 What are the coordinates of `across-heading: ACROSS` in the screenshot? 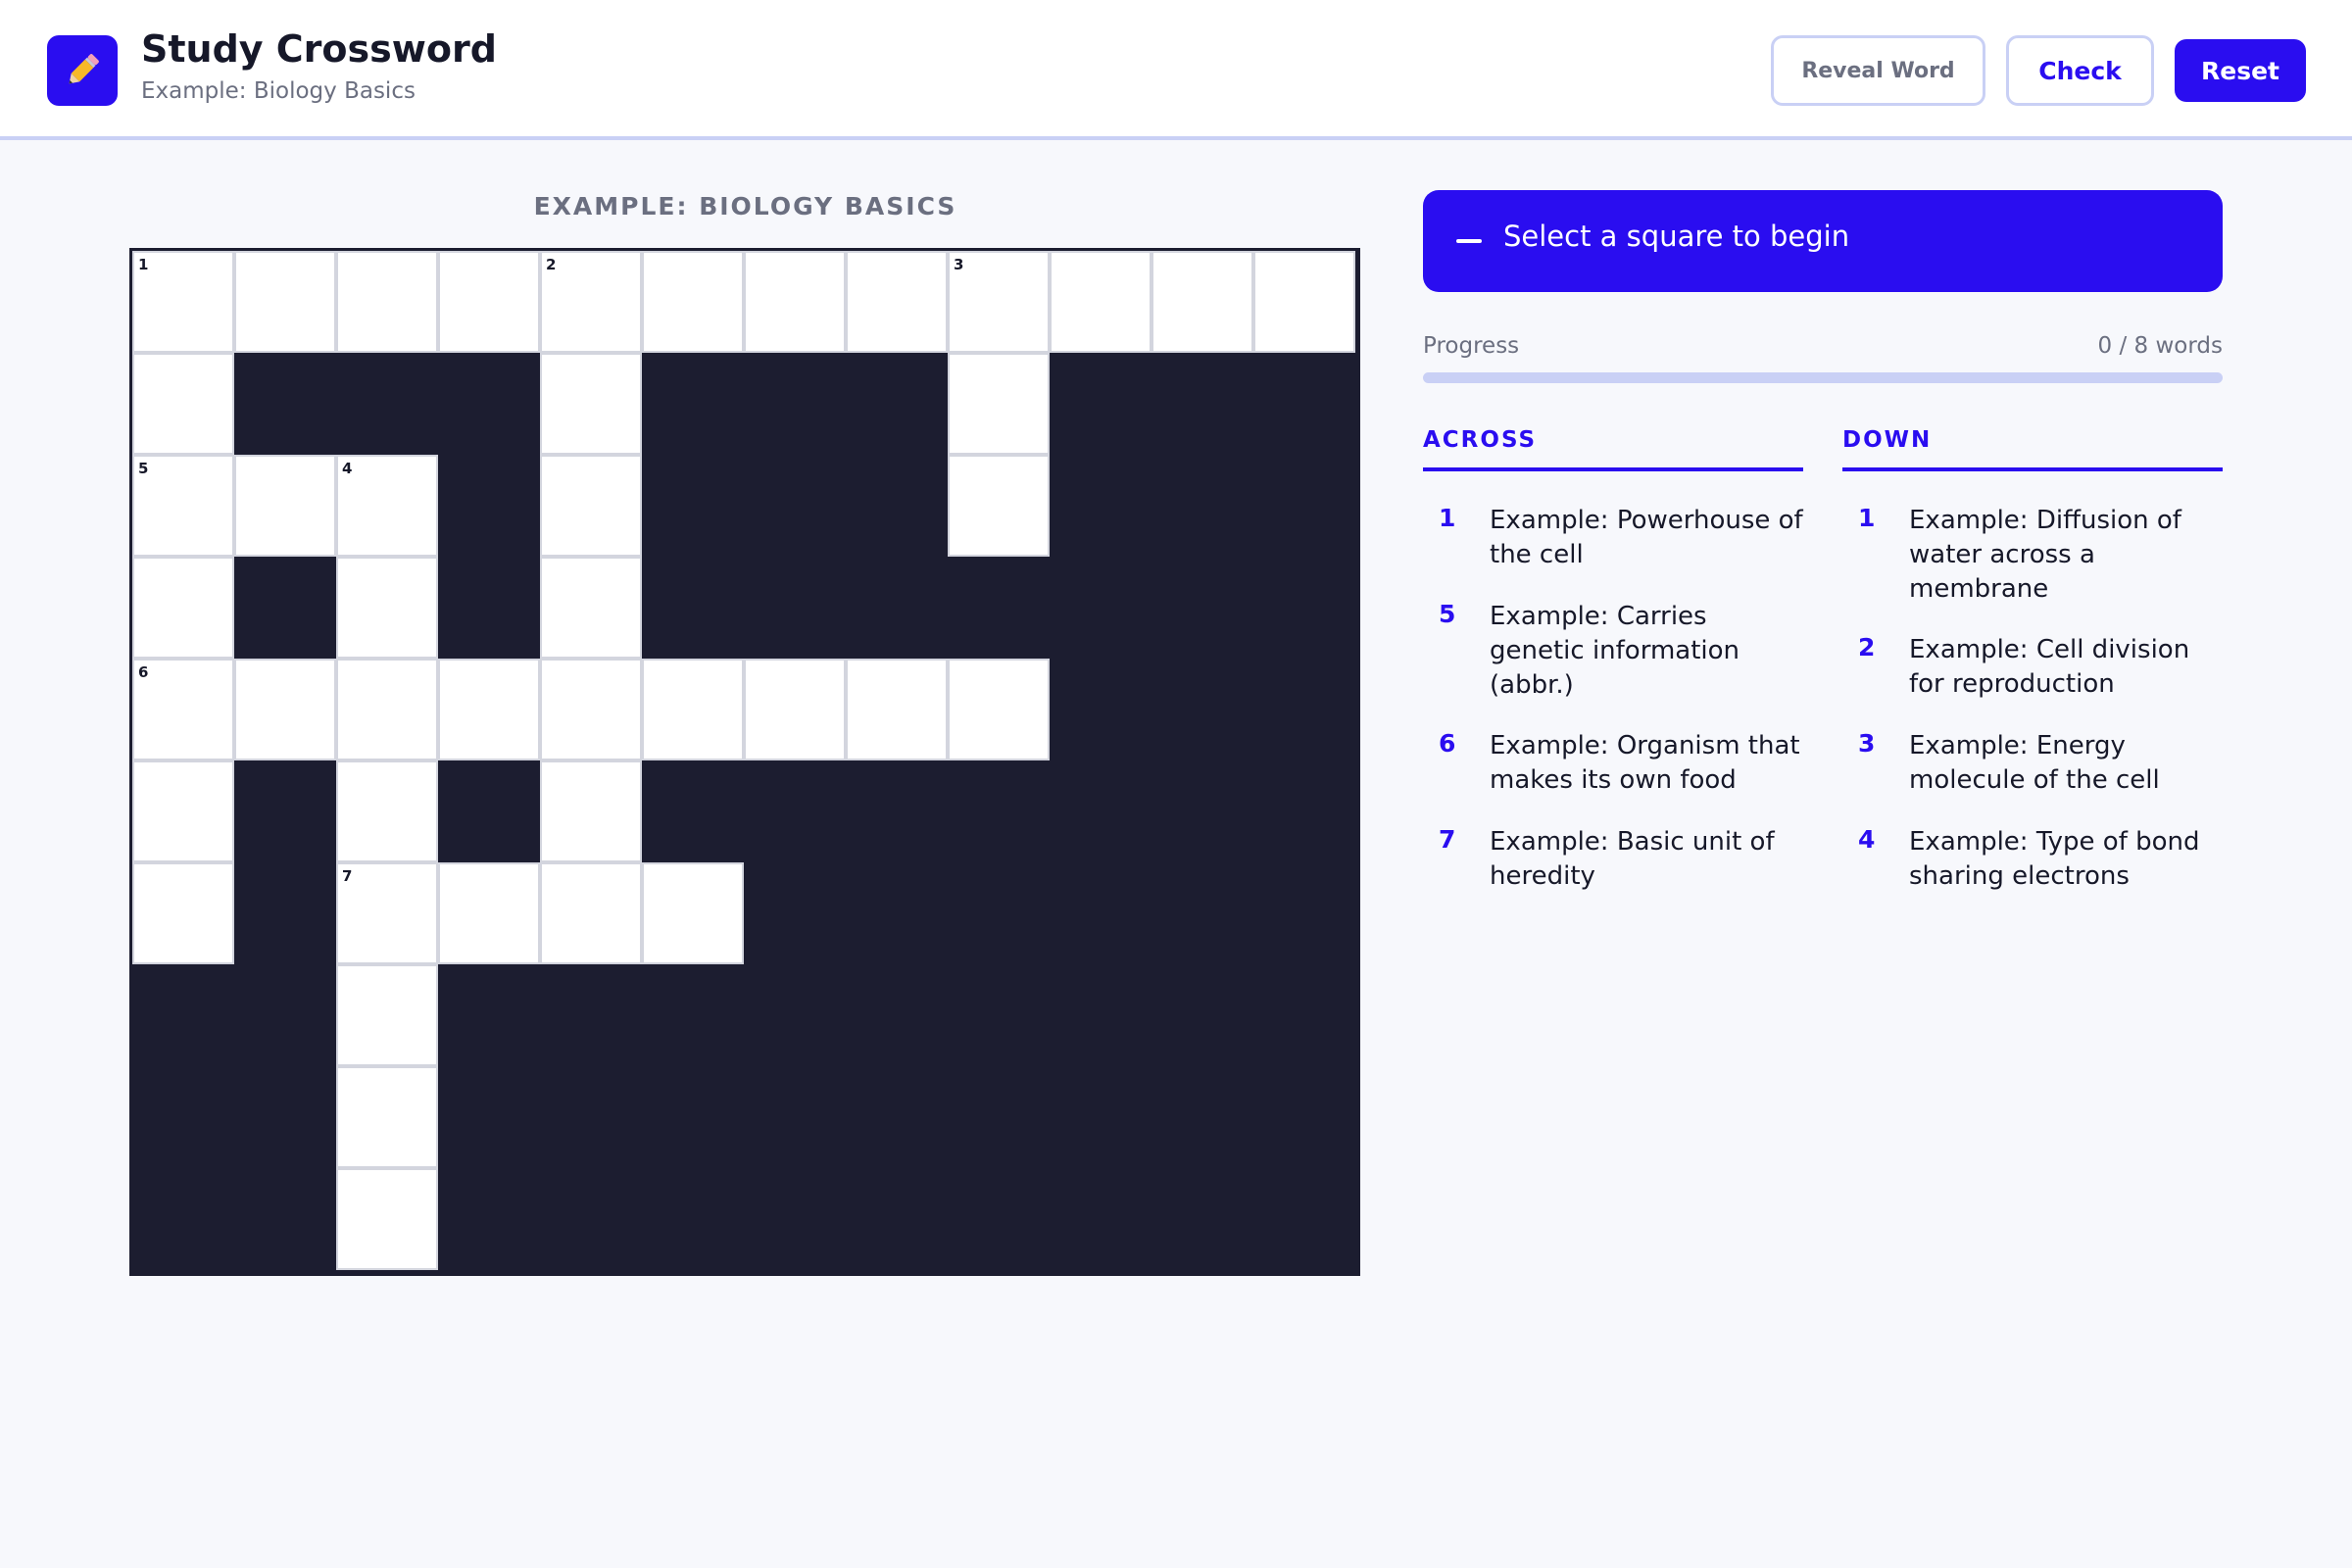 It's located at (1480, 440).